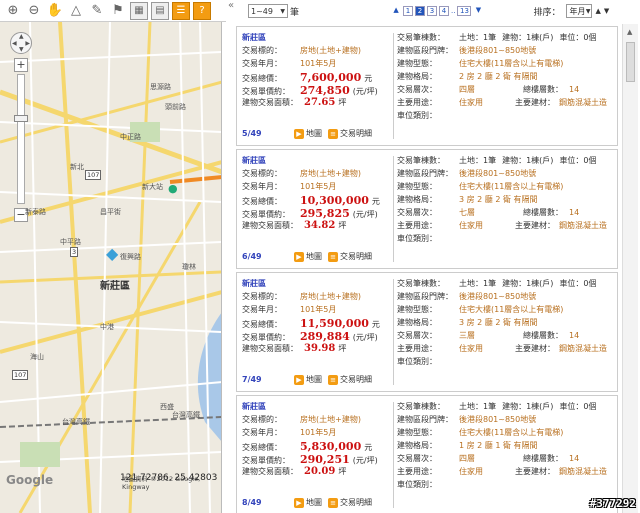 Image resolution: width=640 pixels, height=513 pixels. What do you see at coordinates (295, 12) in the screenshot?
I see `range-unit: 筆` at bounding box center [295, 12].